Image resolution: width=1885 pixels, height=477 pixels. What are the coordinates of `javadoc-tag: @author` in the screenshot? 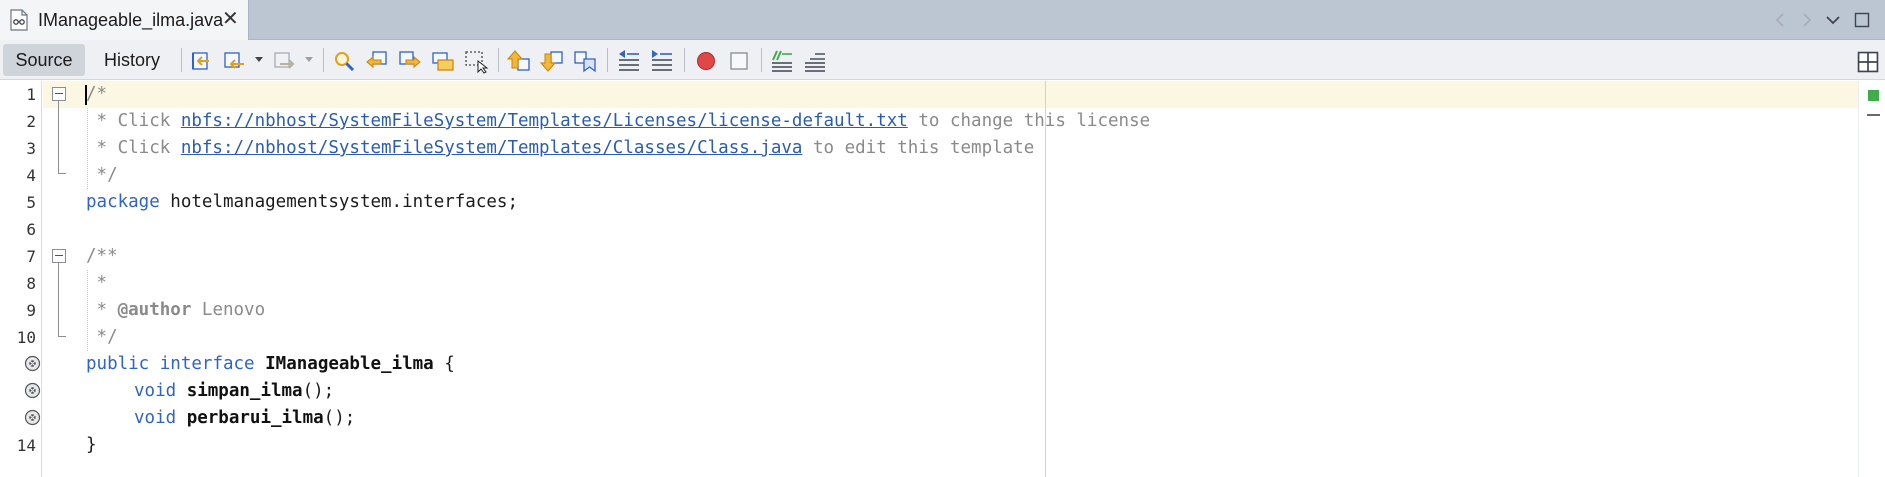 It's located at (154, 310).